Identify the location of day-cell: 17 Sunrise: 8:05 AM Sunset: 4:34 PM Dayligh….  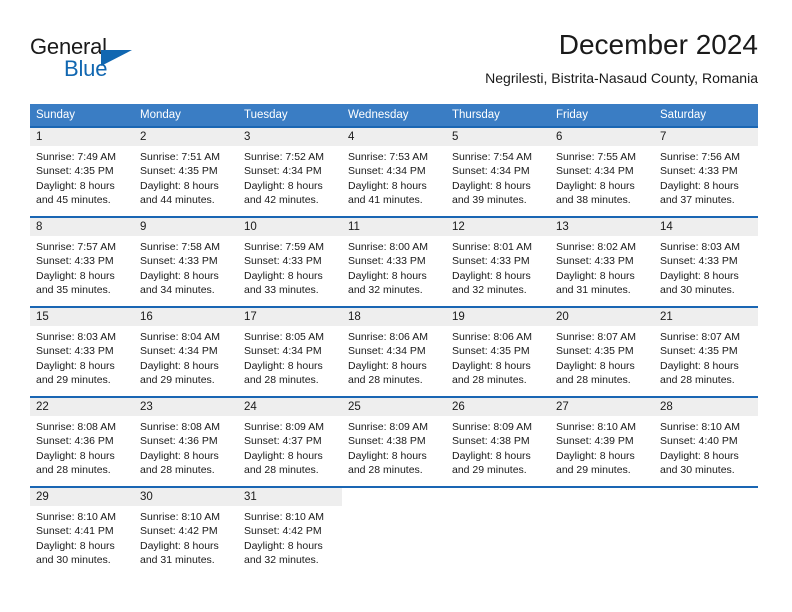
(290, 352).